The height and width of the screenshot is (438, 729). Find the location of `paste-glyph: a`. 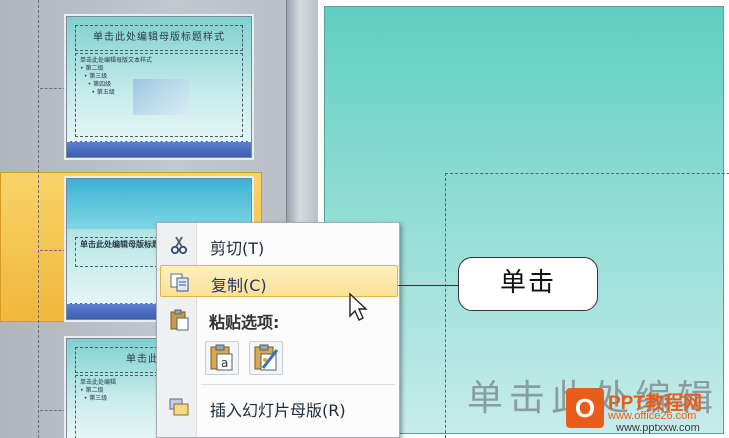

paste-glyph: a is located at coordinates (224, 363).